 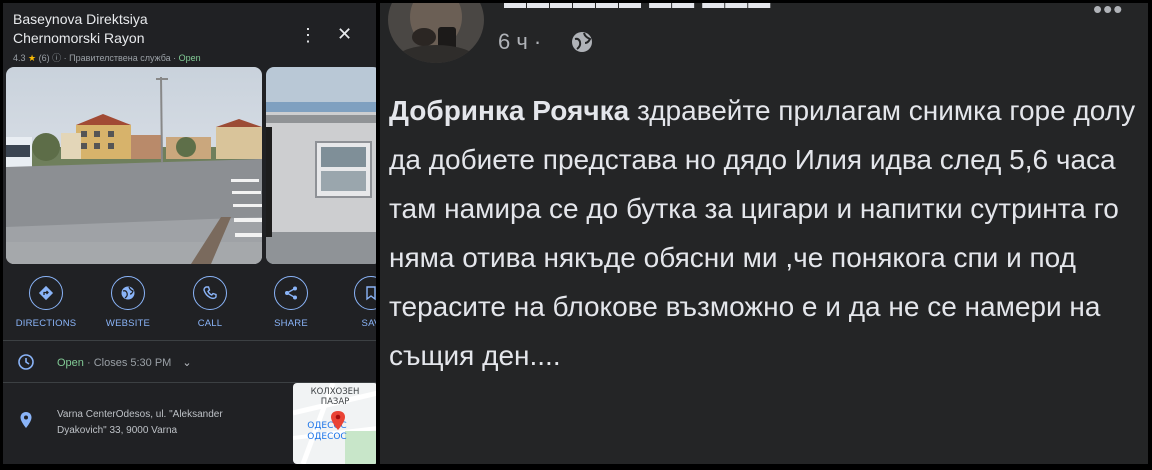 What do you see at coordinates (46, 323) in the screenshot?
I see `directions-label: DIRECTIONS` at bounding box center [46, 323].